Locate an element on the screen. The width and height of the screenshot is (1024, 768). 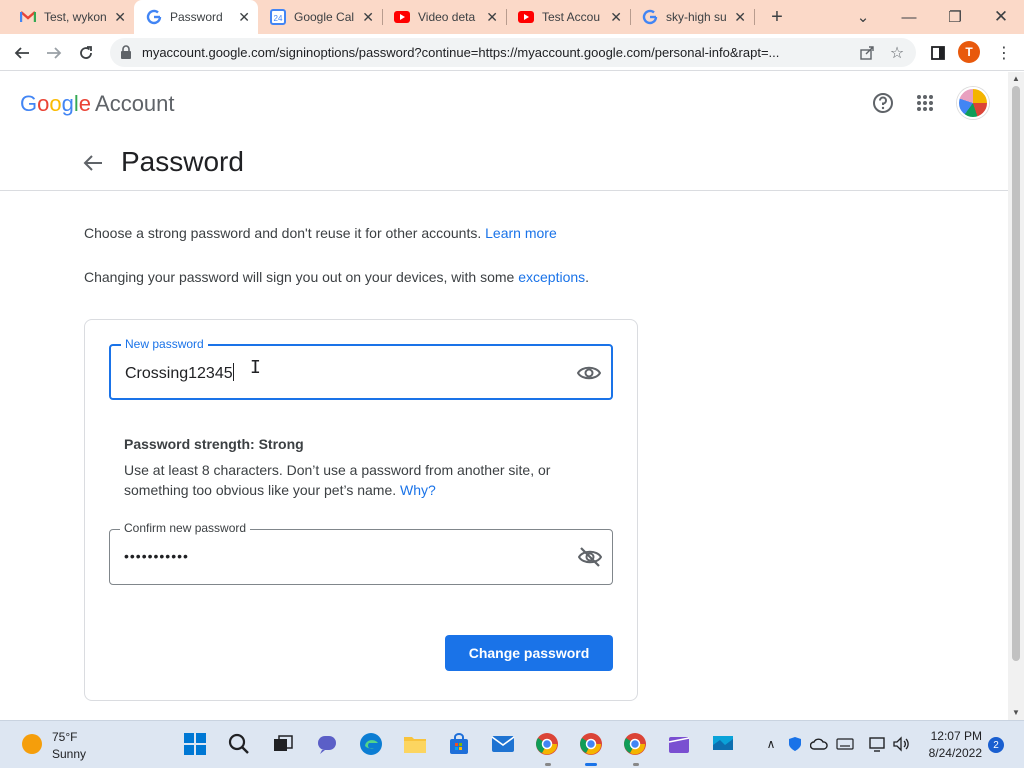
file-explorer-icon is located at coordinates (415, 744).